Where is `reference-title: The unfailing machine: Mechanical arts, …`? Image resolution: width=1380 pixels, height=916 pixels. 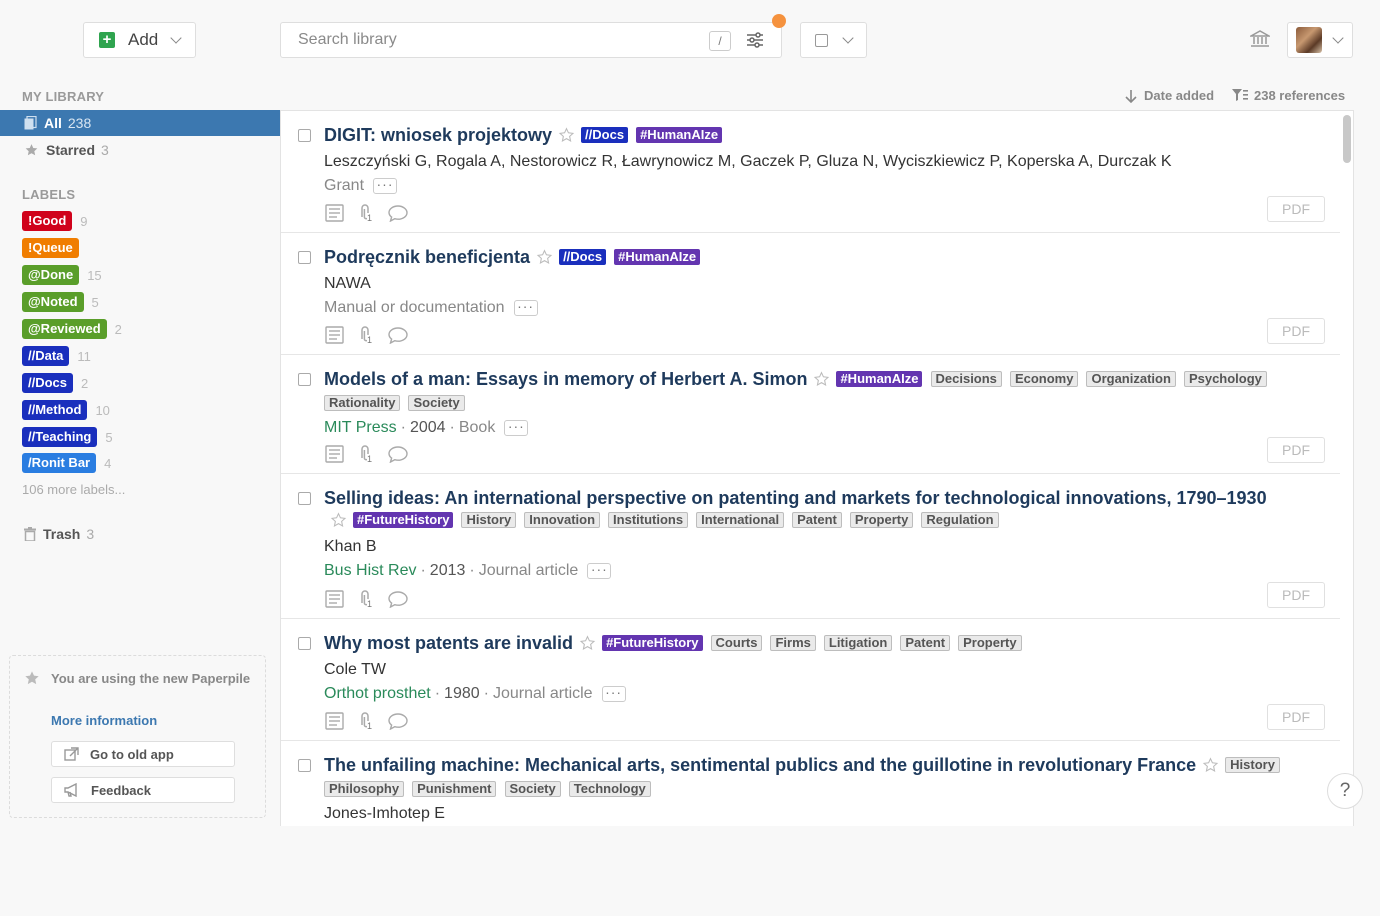
reference-title: The unfailing machine: Mechanical arts, … is located at coordinates (760, 765).